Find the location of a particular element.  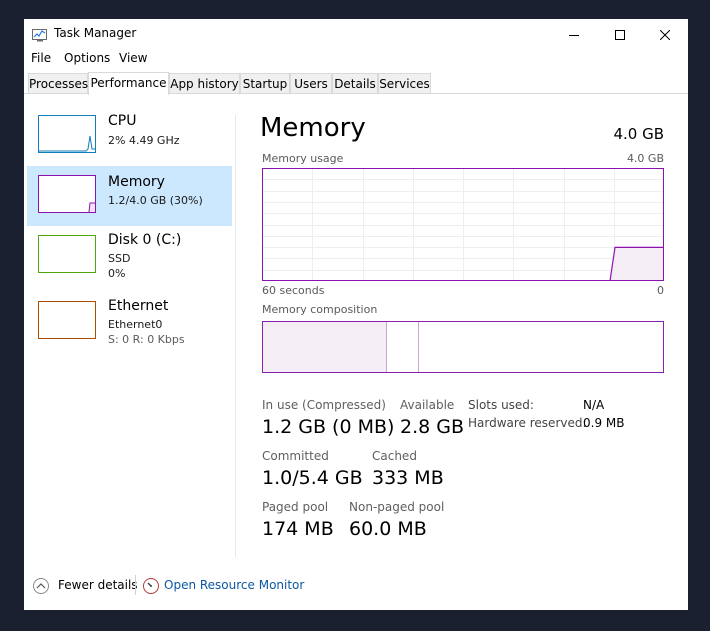

maximize-button is located at coordinates (620, 34).